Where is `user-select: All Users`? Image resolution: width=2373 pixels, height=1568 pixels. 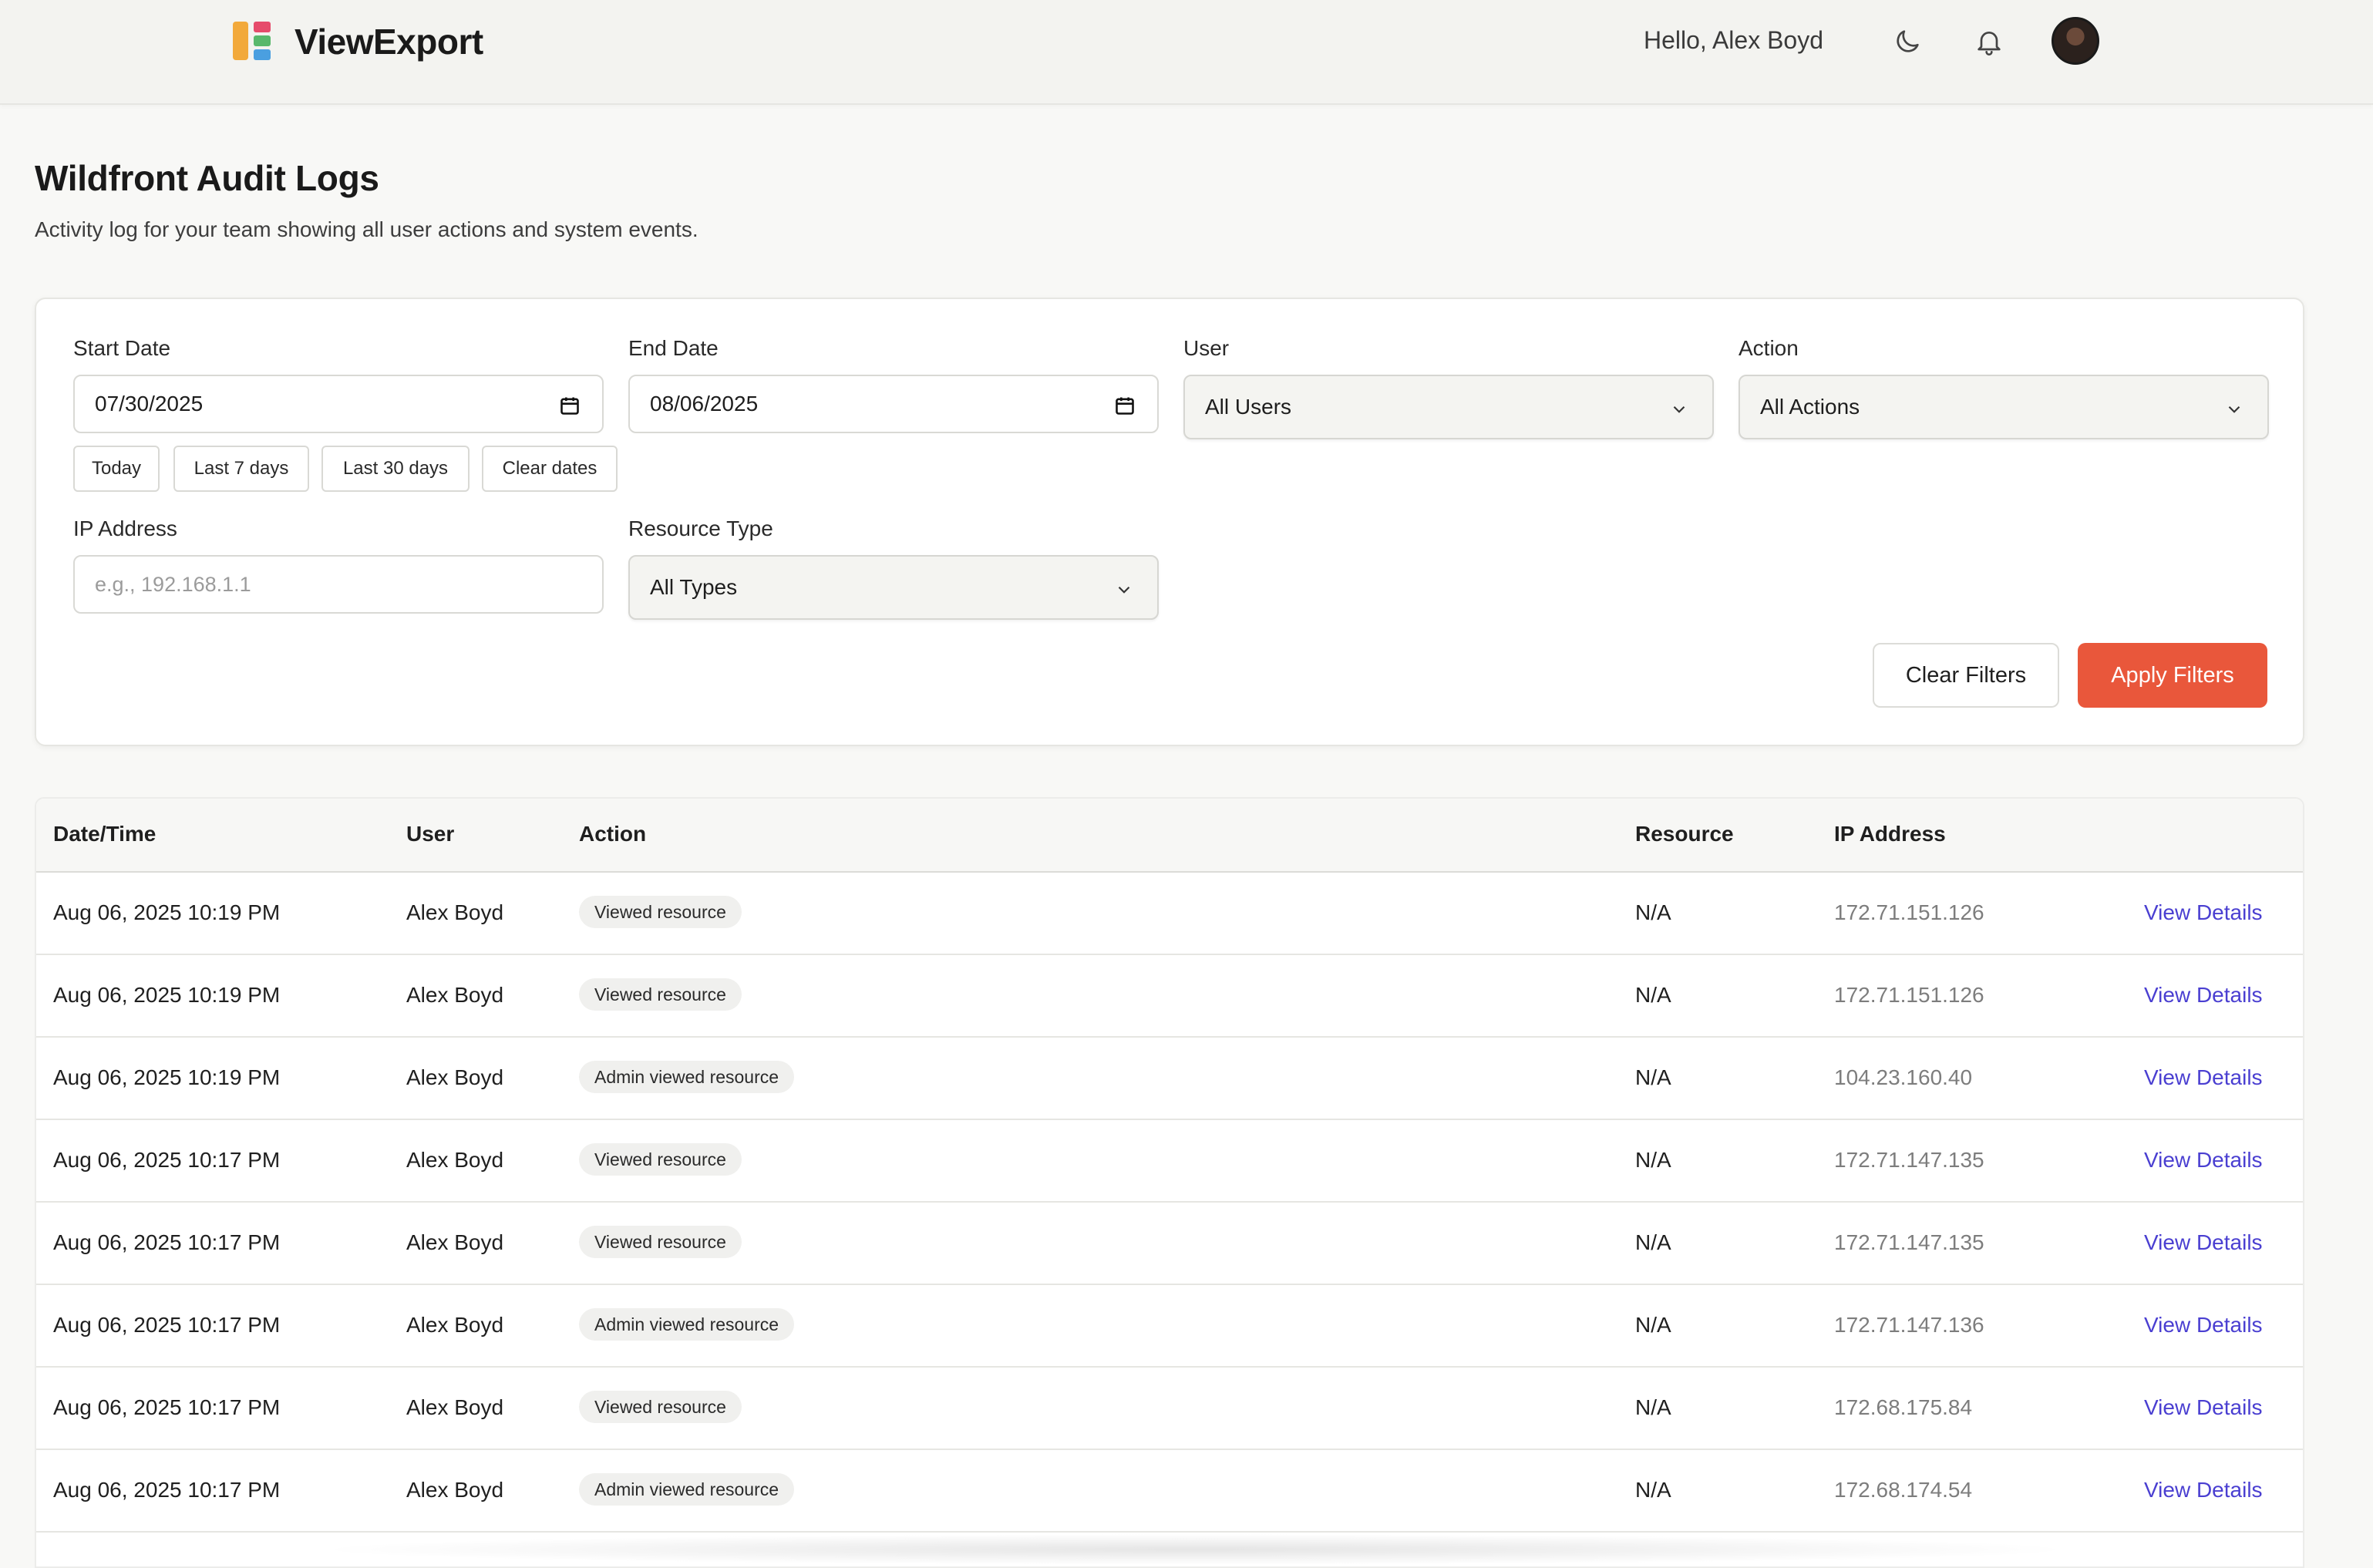
user-select: All Users is located at coordinates (1449, 407).